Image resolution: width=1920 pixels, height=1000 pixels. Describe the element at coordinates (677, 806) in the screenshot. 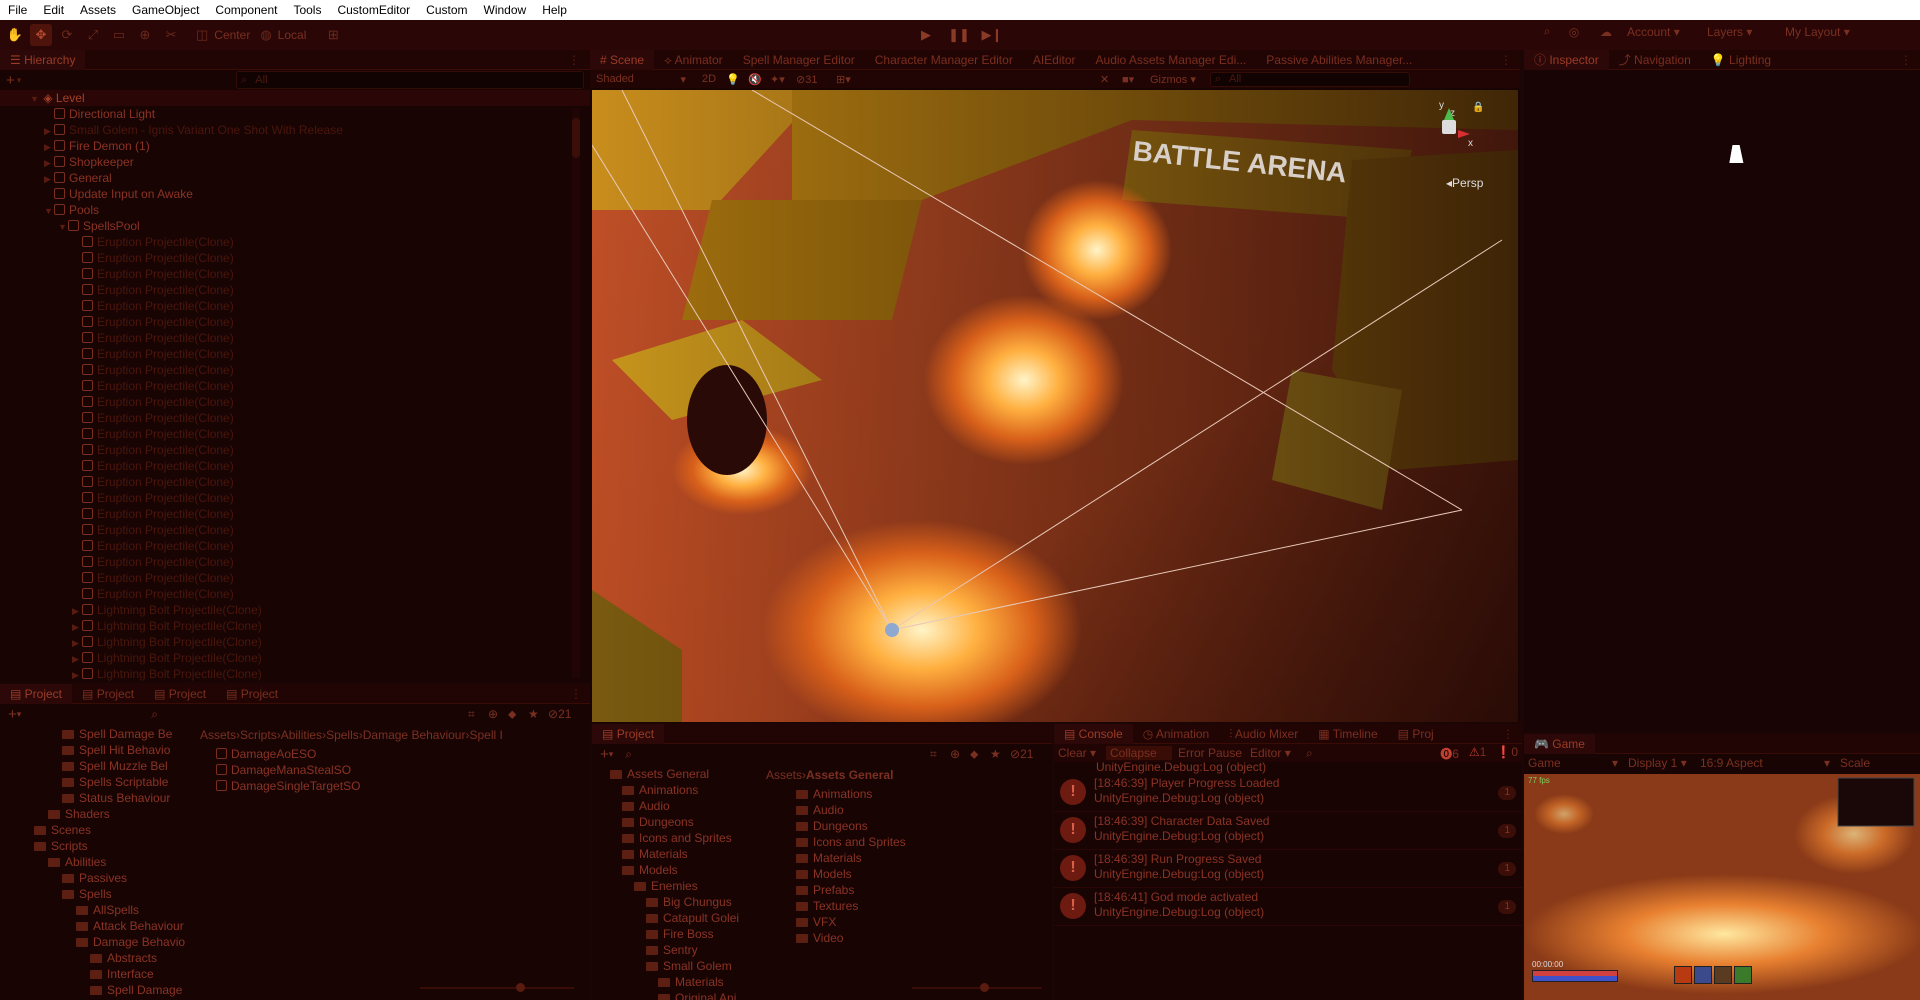

I see `folder-tree-item: Audio` at that location.